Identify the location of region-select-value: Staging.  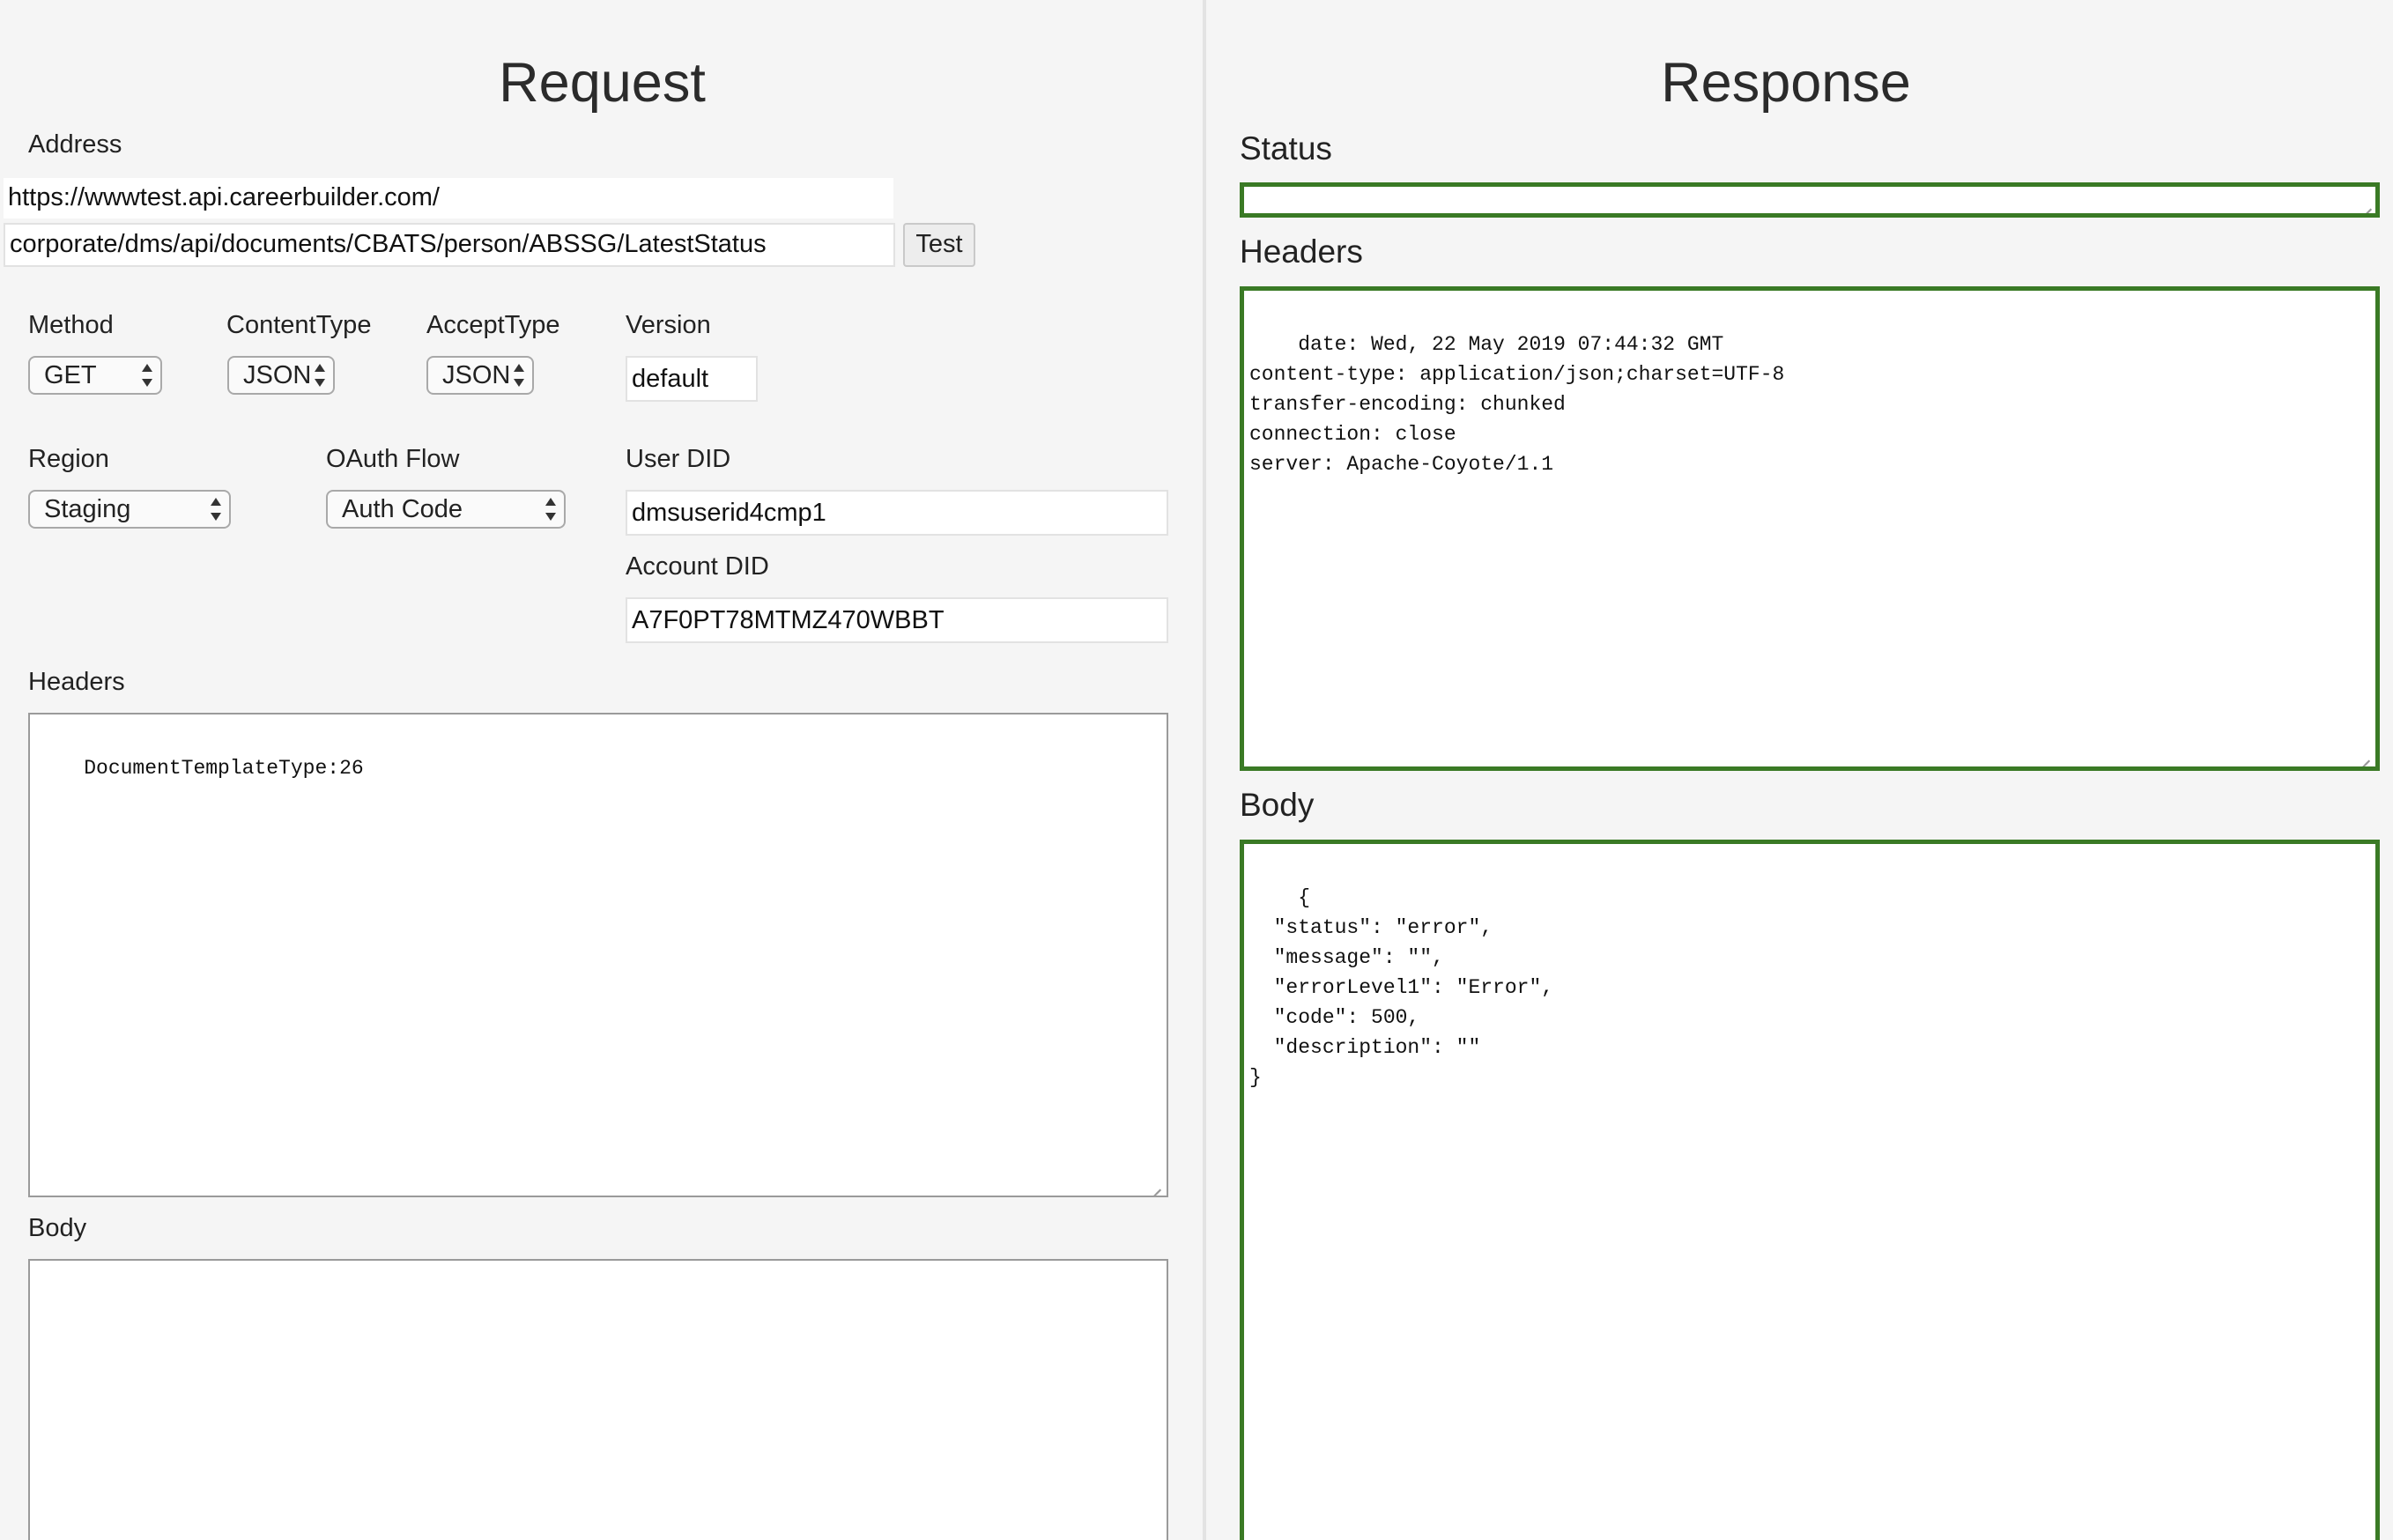
(87, 509).